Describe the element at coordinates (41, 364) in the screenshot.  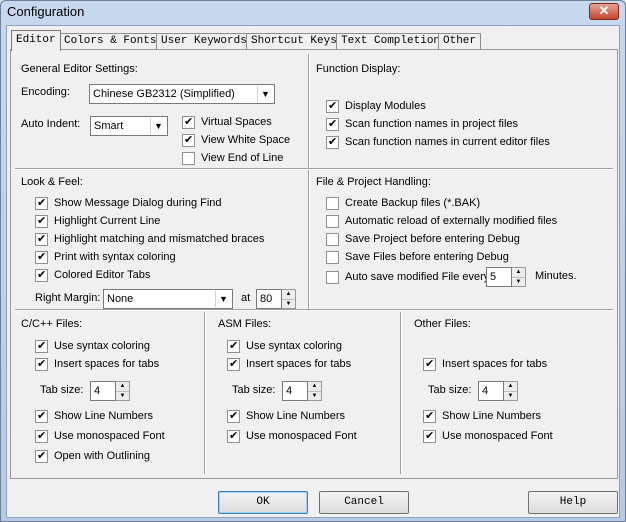
I see `cpp-insert-spaces-checkbox` at that location.